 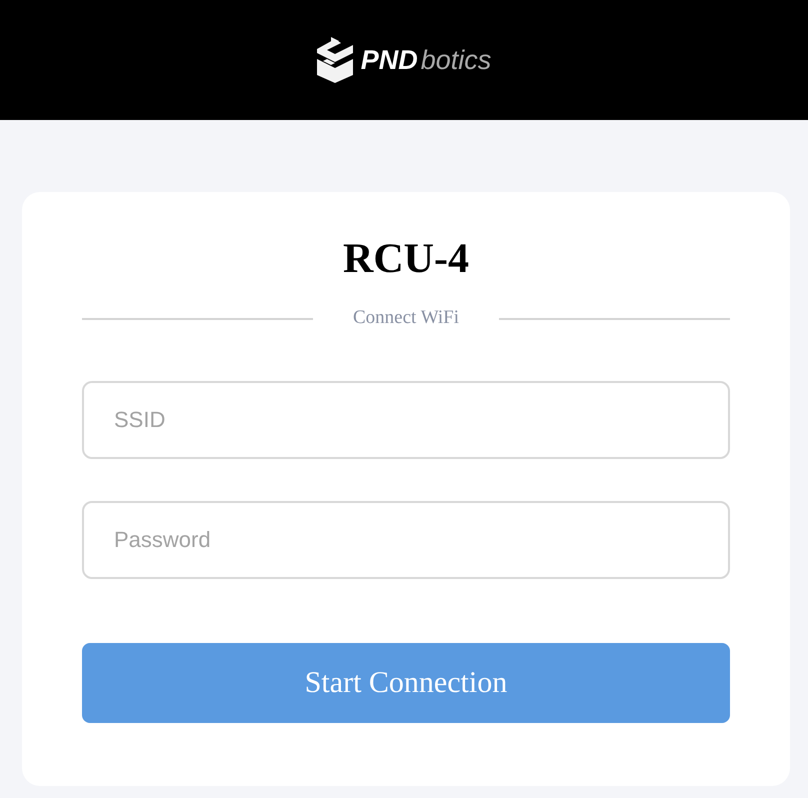 What do you see at coordinates (334, 60) in the screenshot?
I see `logo-icon` at bounding box center [334, 60].